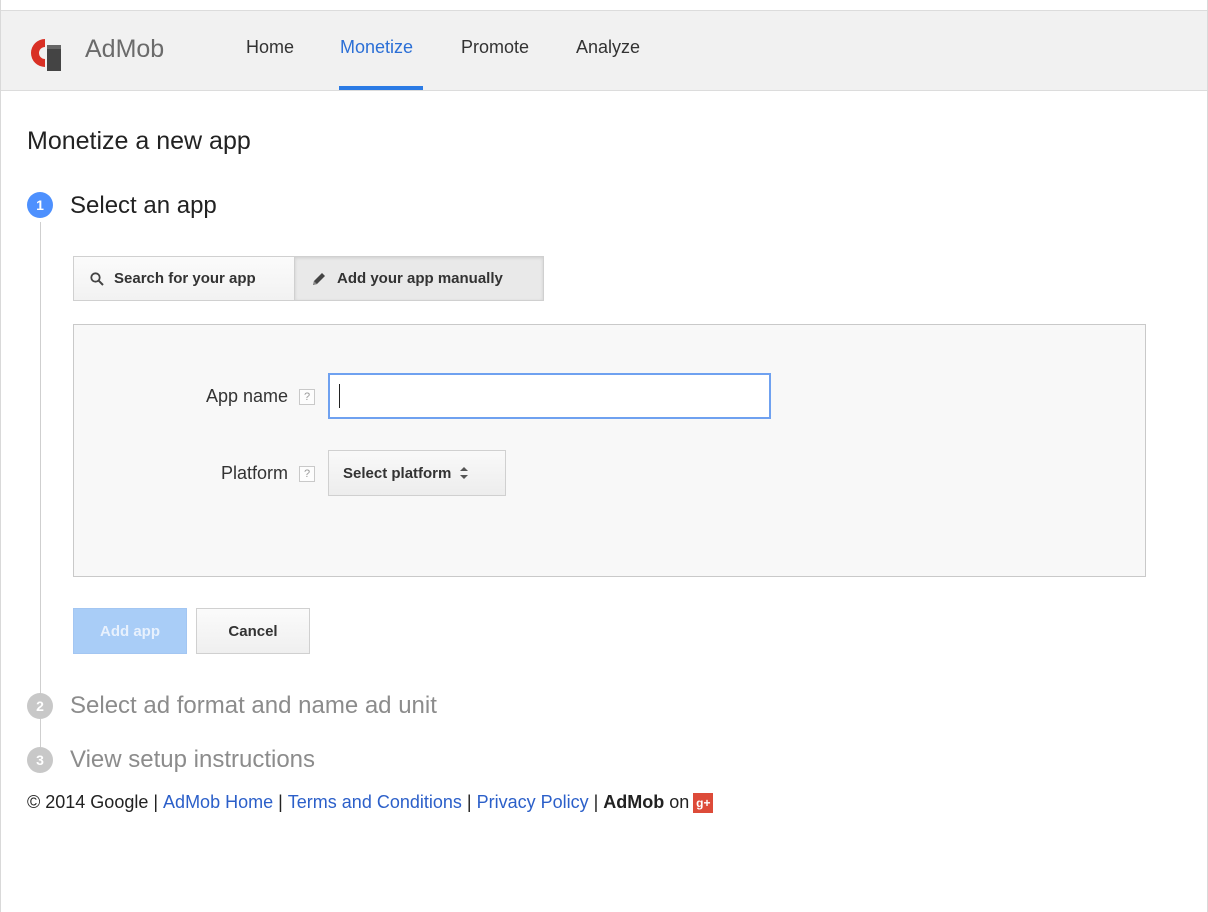  Describe the element at coordinates (193, 759) in the screenshot. I see `step-title-3: View setup instructions` at that location.